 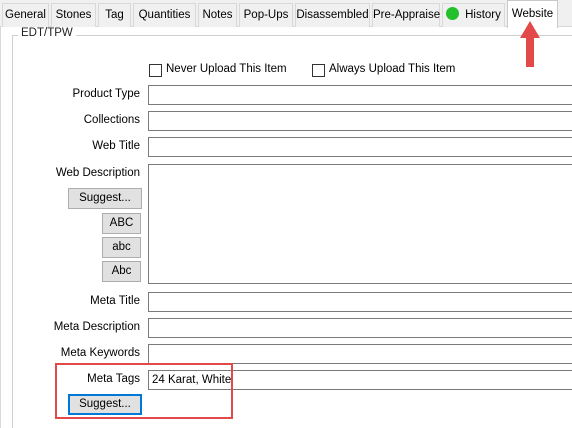 I want to click on tab-label: Notes, so click(x=217, y=15).